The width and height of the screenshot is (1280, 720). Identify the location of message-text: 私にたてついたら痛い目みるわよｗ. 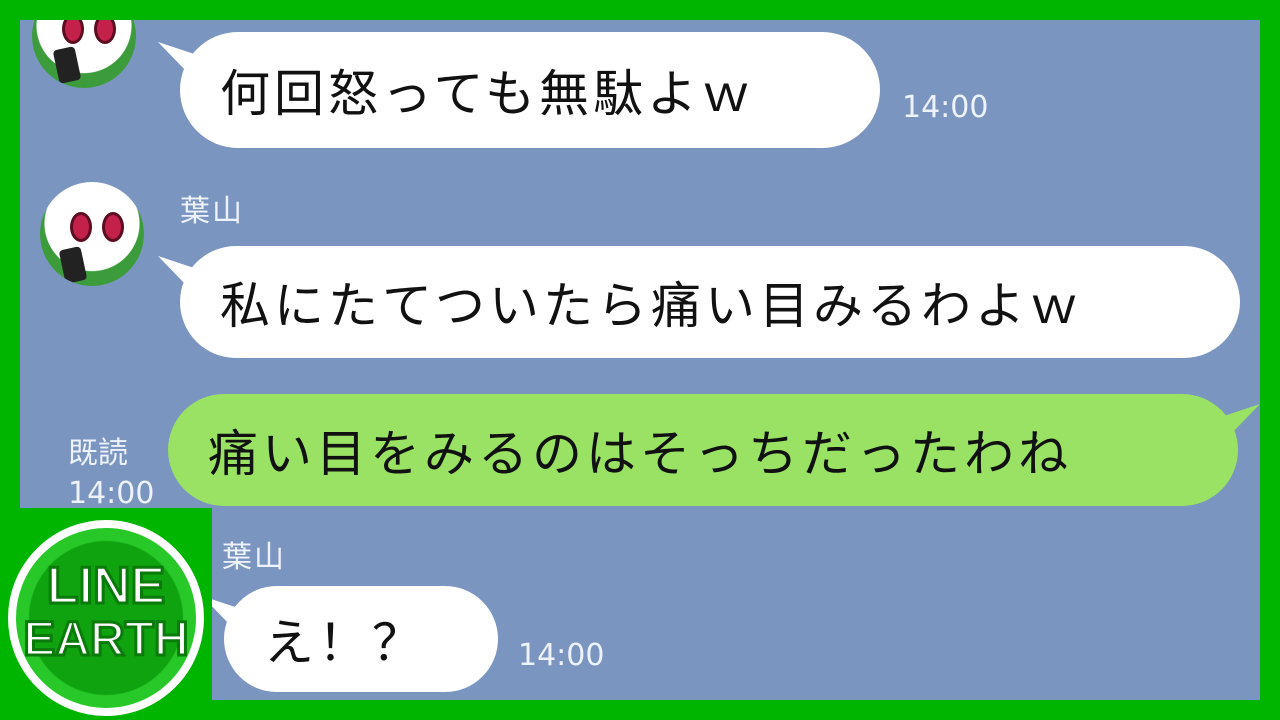
(651, 306).